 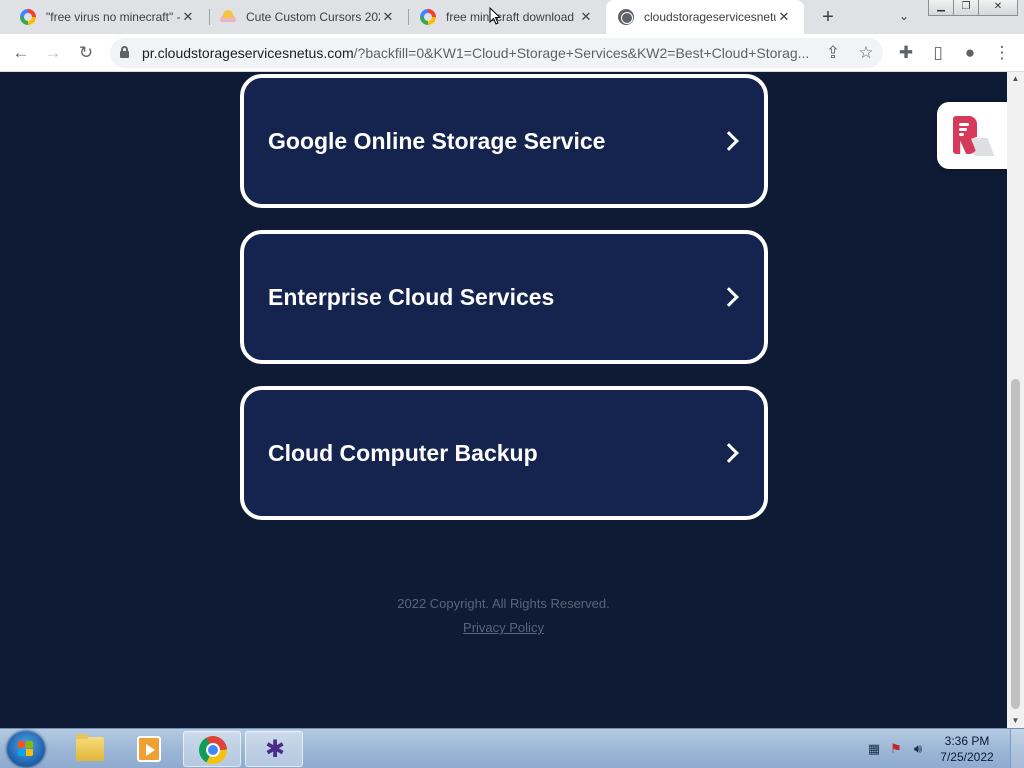 I want to click on volume-icon: 🔊︎, so click(x=918, y=749).